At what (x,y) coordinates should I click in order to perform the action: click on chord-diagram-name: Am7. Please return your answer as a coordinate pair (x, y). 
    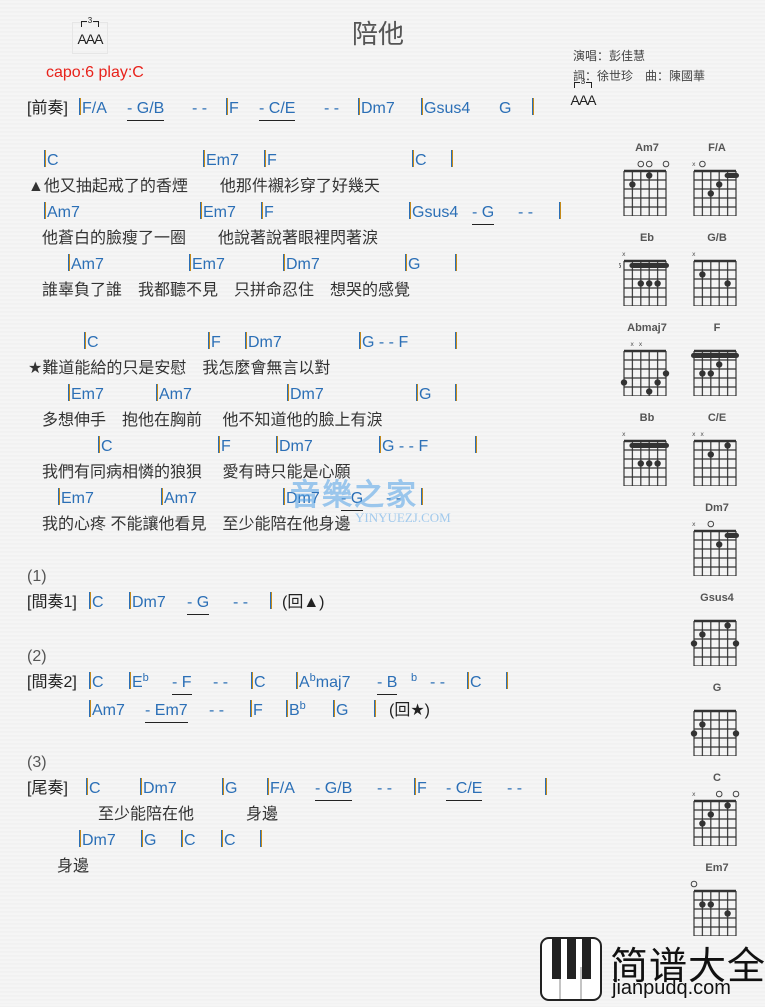
    Looking at the image, I should click on (647, 148).